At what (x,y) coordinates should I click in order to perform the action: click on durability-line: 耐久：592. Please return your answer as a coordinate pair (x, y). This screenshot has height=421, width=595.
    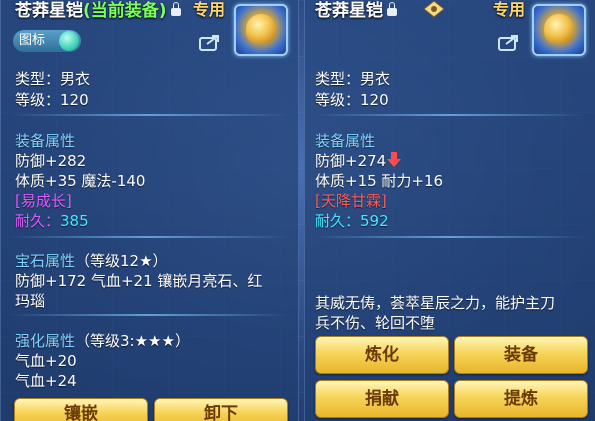
    Looking at the image, I should click on (352, 220).